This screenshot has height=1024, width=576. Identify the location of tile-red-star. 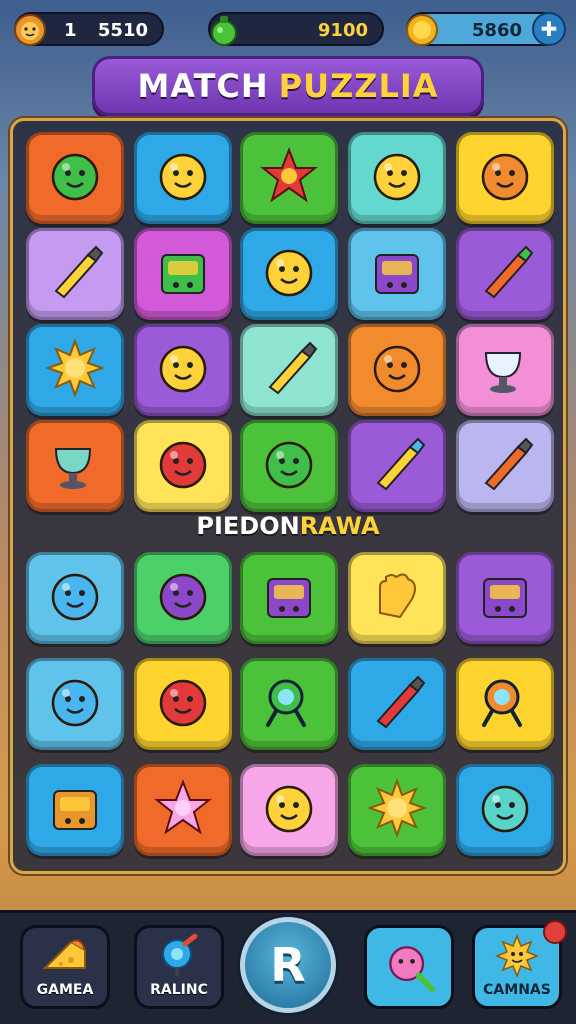
(289, 178).